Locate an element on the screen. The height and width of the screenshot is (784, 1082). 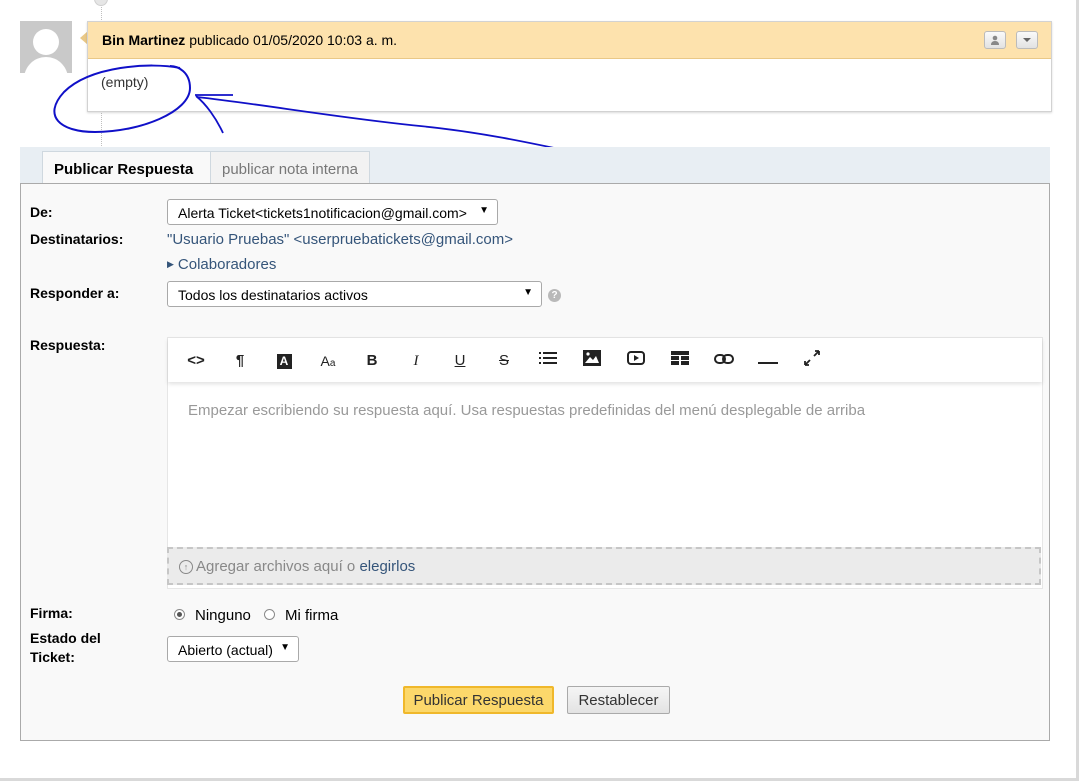
signature-option-none: Ninguno is located at coordinates (223, 615).